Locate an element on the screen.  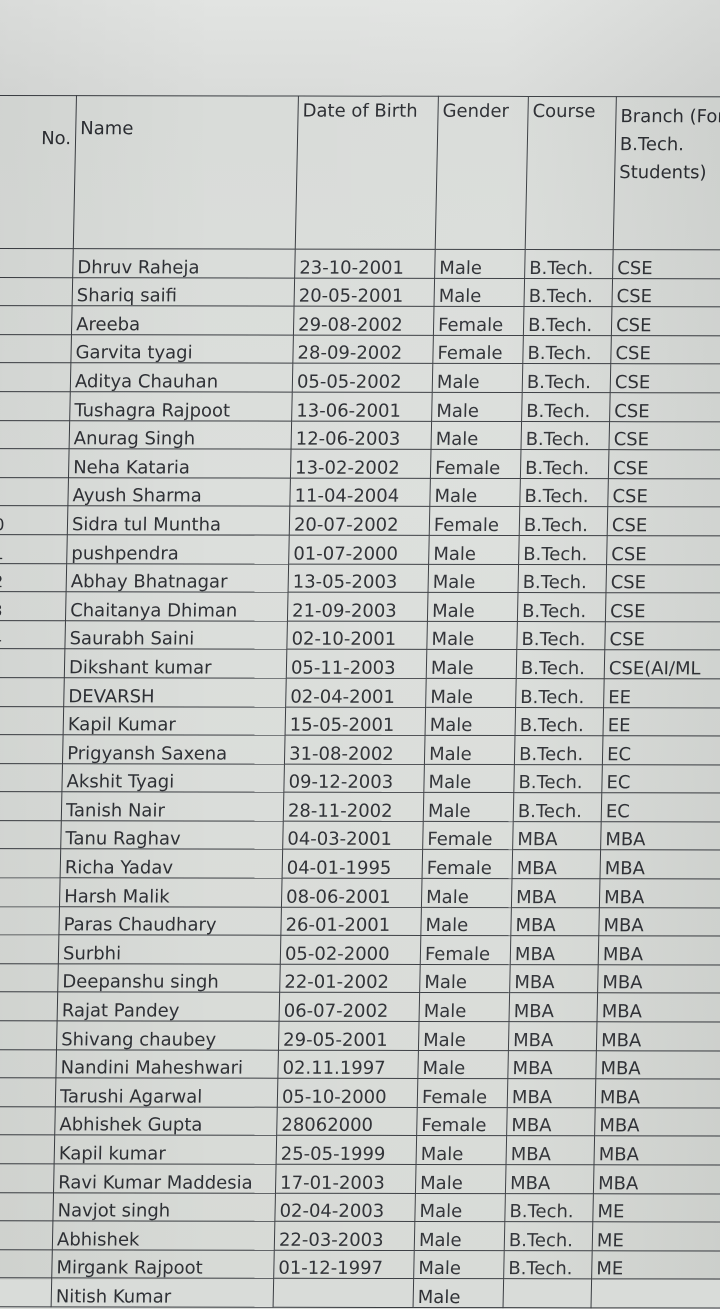
cell-name: Surbhi is located at coordinates (169, 950).